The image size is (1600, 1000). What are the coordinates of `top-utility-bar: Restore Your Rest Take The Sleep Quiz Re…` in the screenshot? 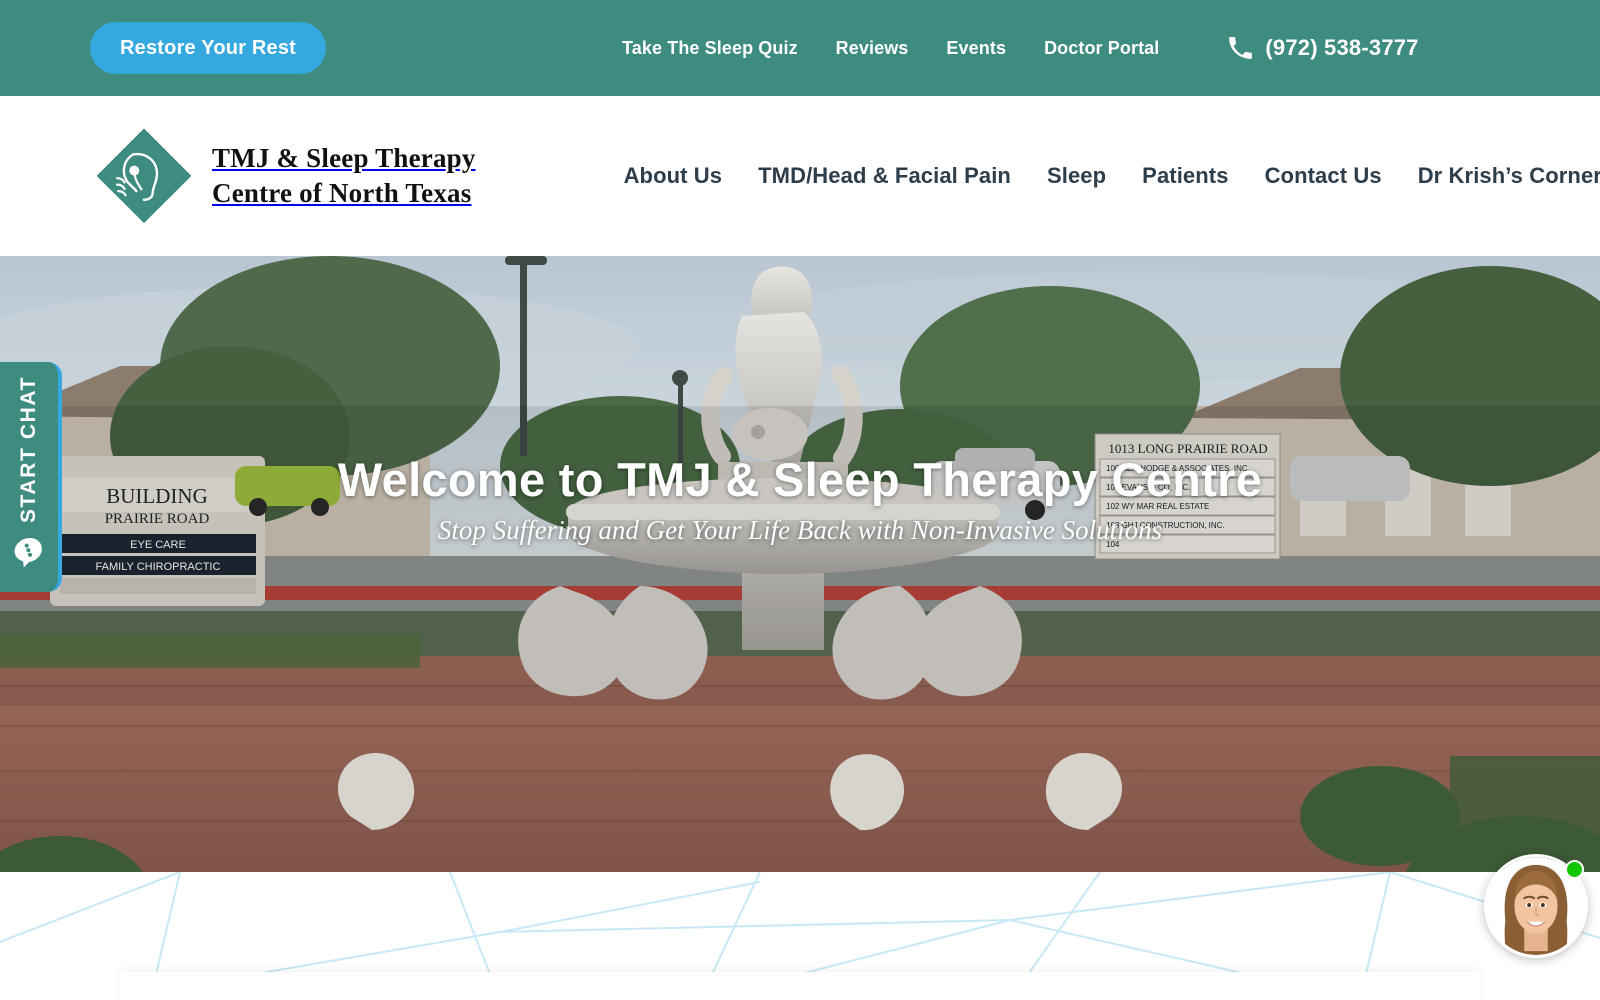 It's located at (800, 48).